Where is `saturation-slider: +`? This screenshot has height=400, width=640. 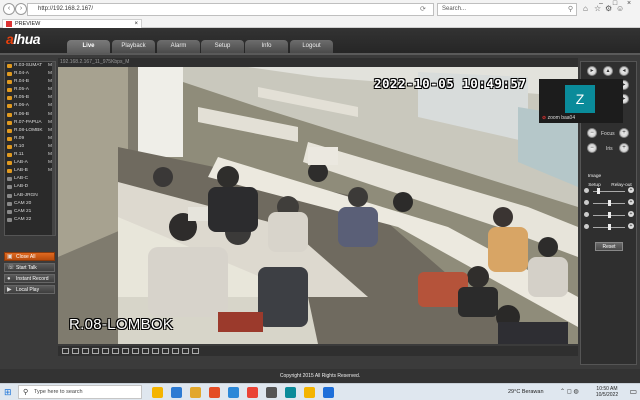
saturation-slider: + is located at coordinates (609, 227).